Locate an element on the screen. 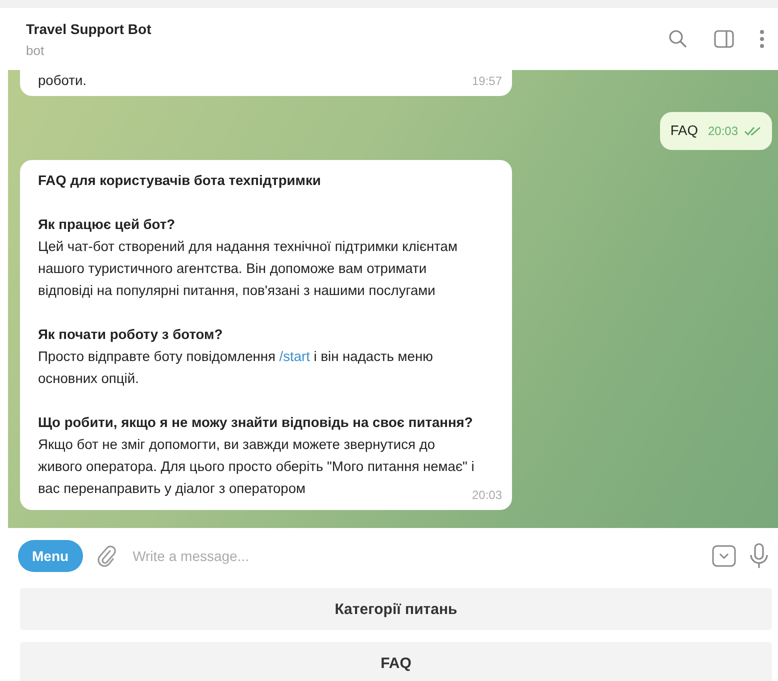  keyboard-button: FAQ is located at coordinates (396, 661).